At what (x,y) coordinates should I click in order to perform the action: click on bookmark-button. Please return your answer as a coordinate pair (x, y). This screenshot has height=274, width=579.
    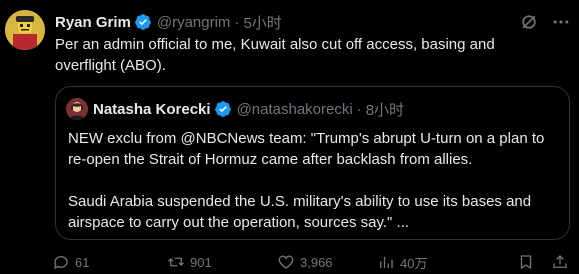
    Looking at the image, I should click on (526, 262).